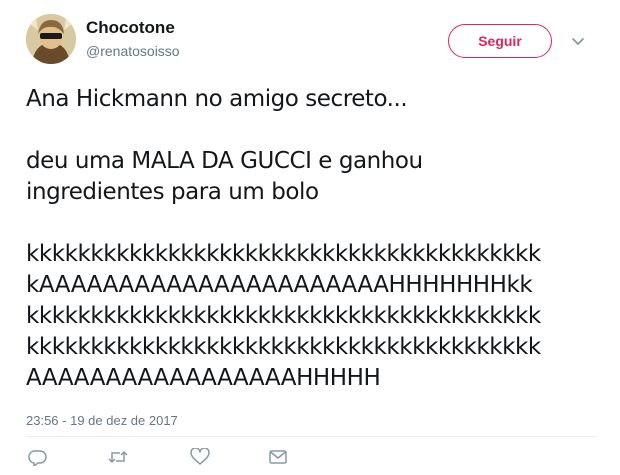 The height and width of the screenshot is (475, 620). I want to click on tweet-line: deu uma MALA DA GUCCI e ganhou, so click(224, 161).